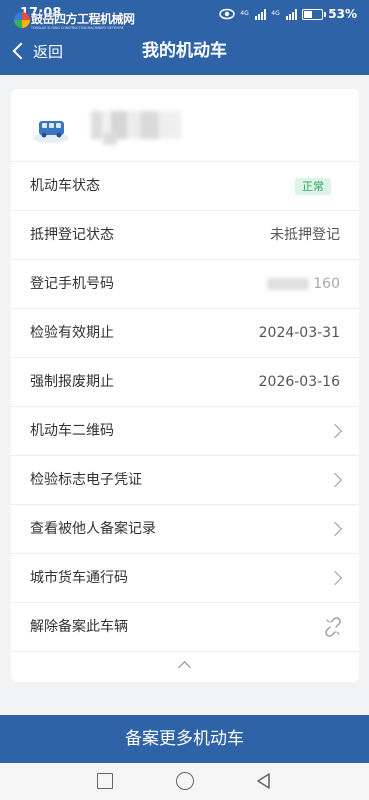 The width and height of the screenshot is (369, 800). I want to click on row-scrap-deadline: 强制报废期止 2026-03-16, so click(185, 382).